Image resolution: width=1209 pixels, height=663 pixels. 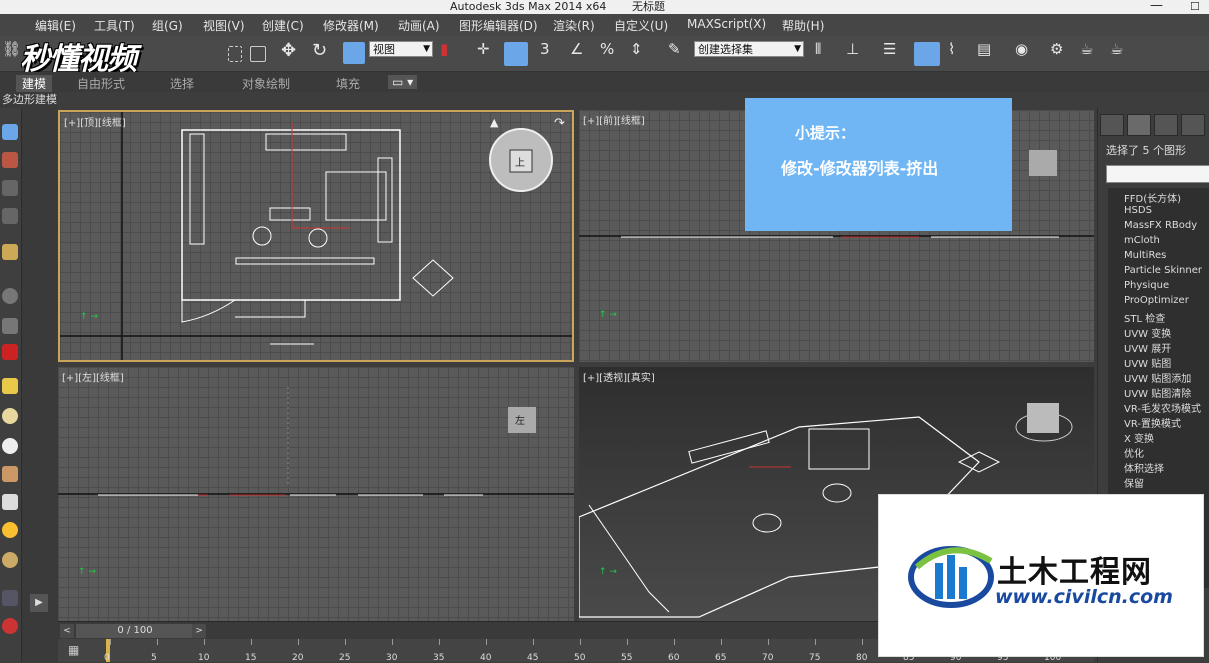 What do you see at coordinates (889, 49) in the screenshot?
I see `layer-manager-icon: ☰` at bounding box center [889, 49].